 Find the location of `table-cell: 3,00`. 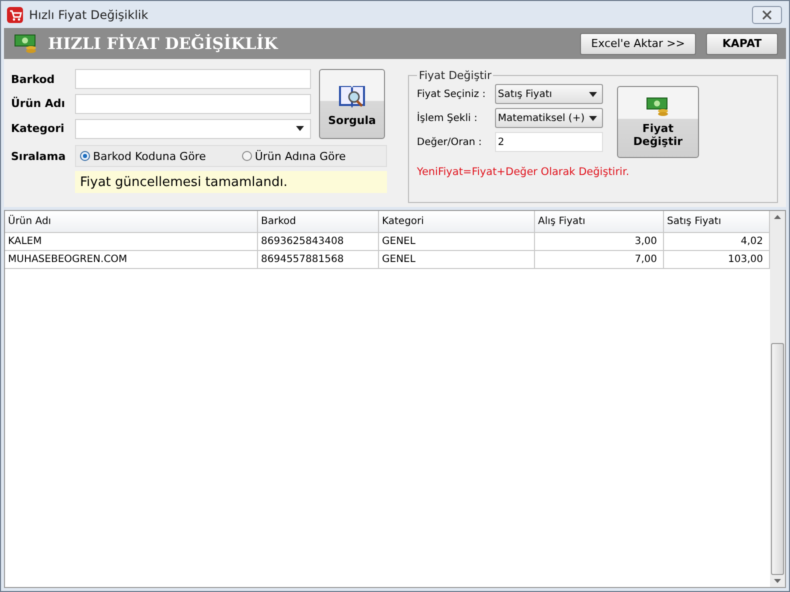

table-cell: 3,00 is located at coordinates (599, 242).